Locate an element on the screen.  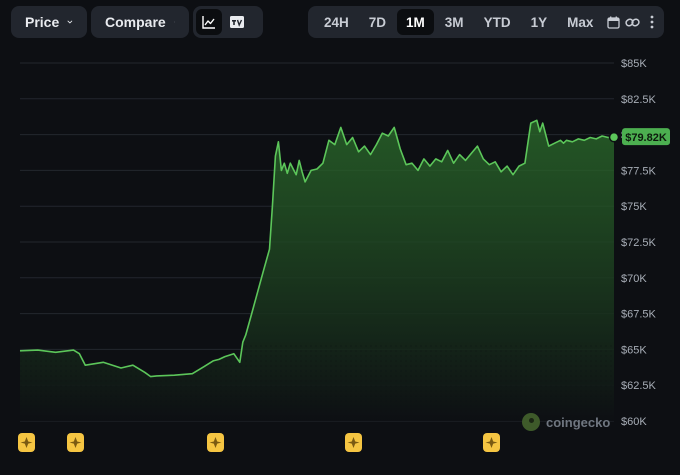
time-range-selector: 24H 7D 1M 3M YTD 1Y Max is located at coordinates (486, 22).